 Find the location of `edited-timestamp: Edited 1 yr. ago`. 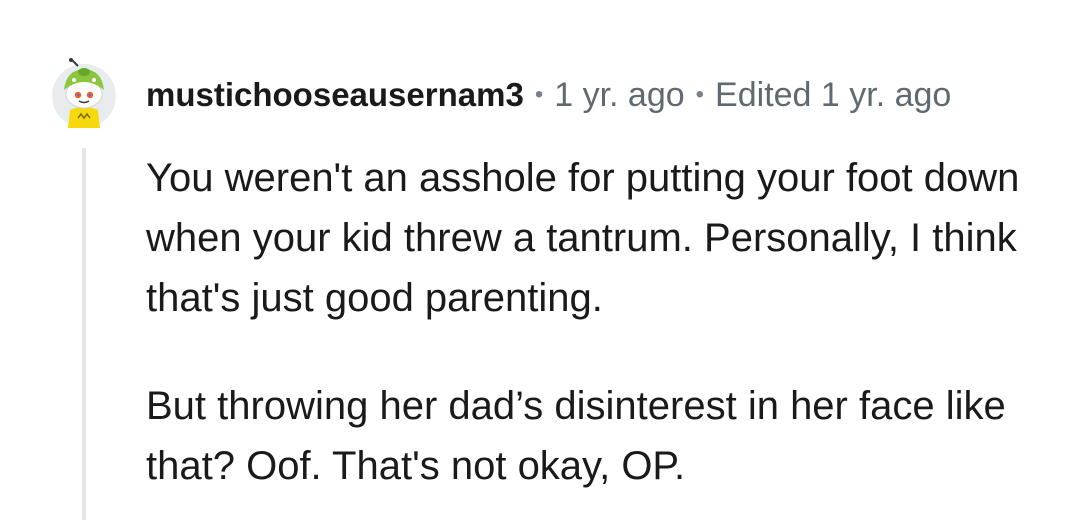

edited-timestamp: Edited 1 yr. ago is located at coordinates (833, 94).